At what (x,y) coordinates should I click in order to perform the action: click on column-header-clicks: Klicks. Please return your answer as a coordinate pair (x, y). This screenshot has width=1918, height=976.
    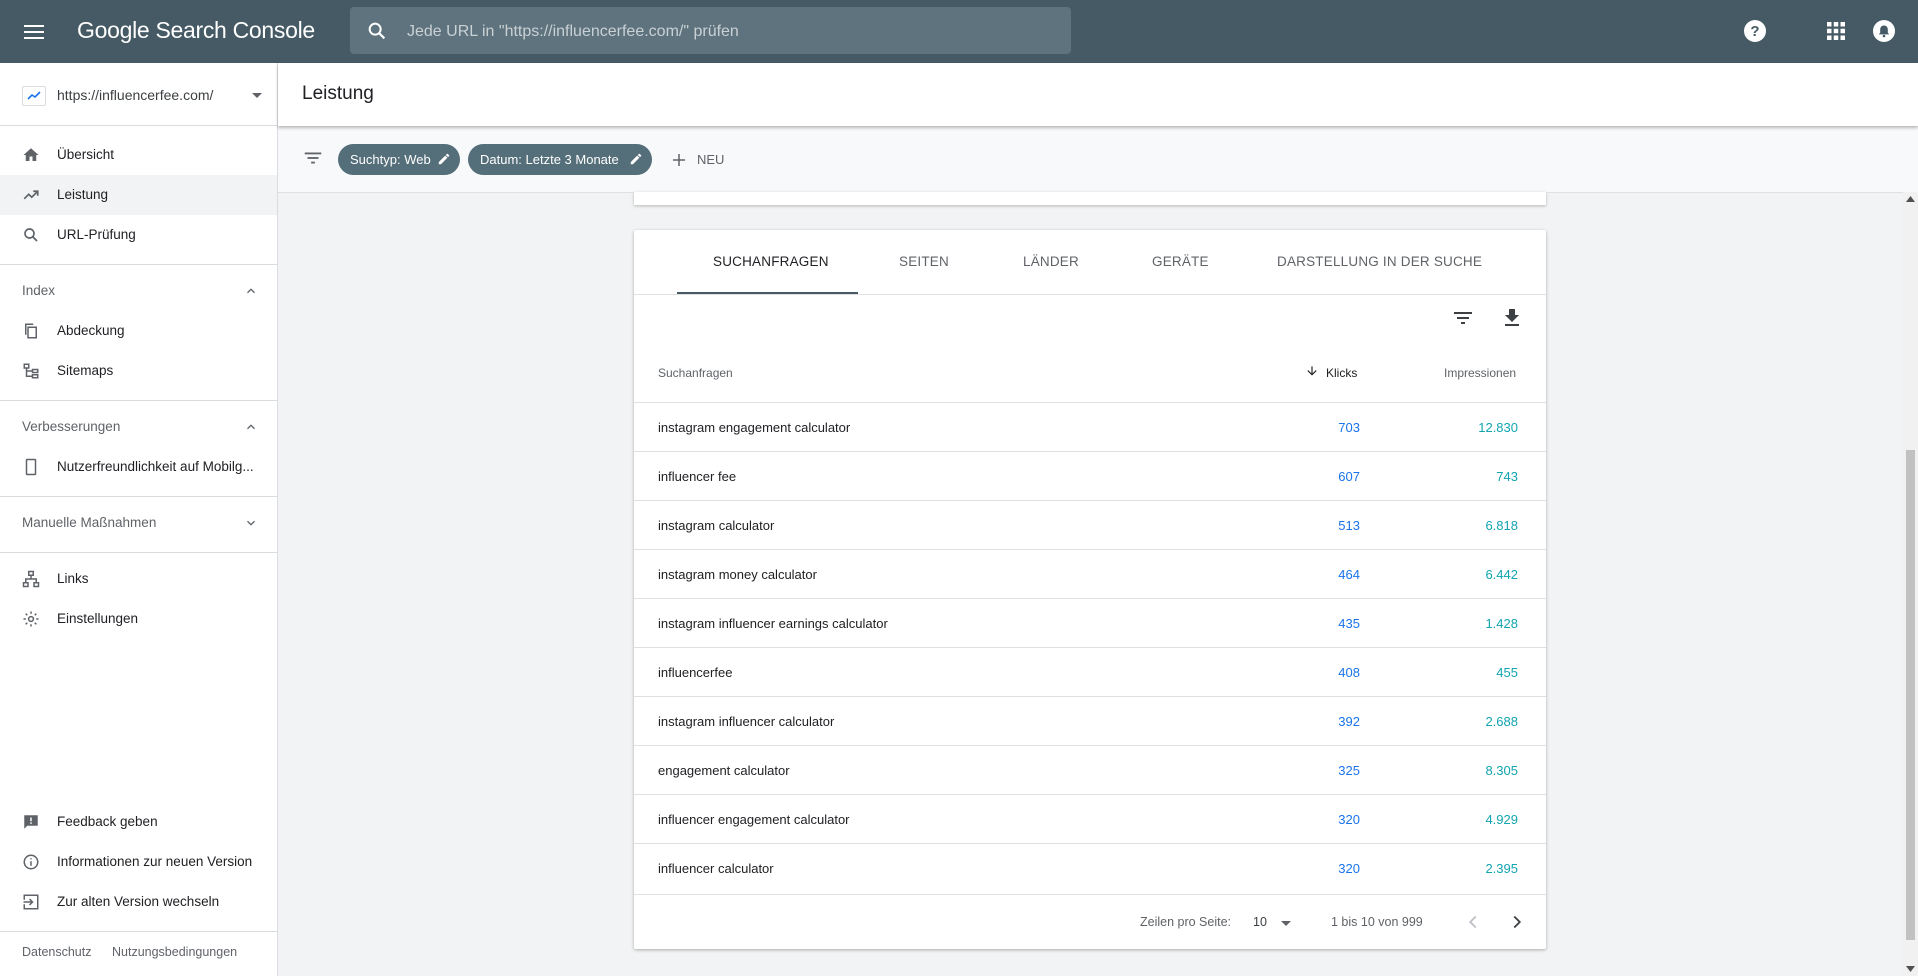
    Looking at the image, I should click on (1341, 373).